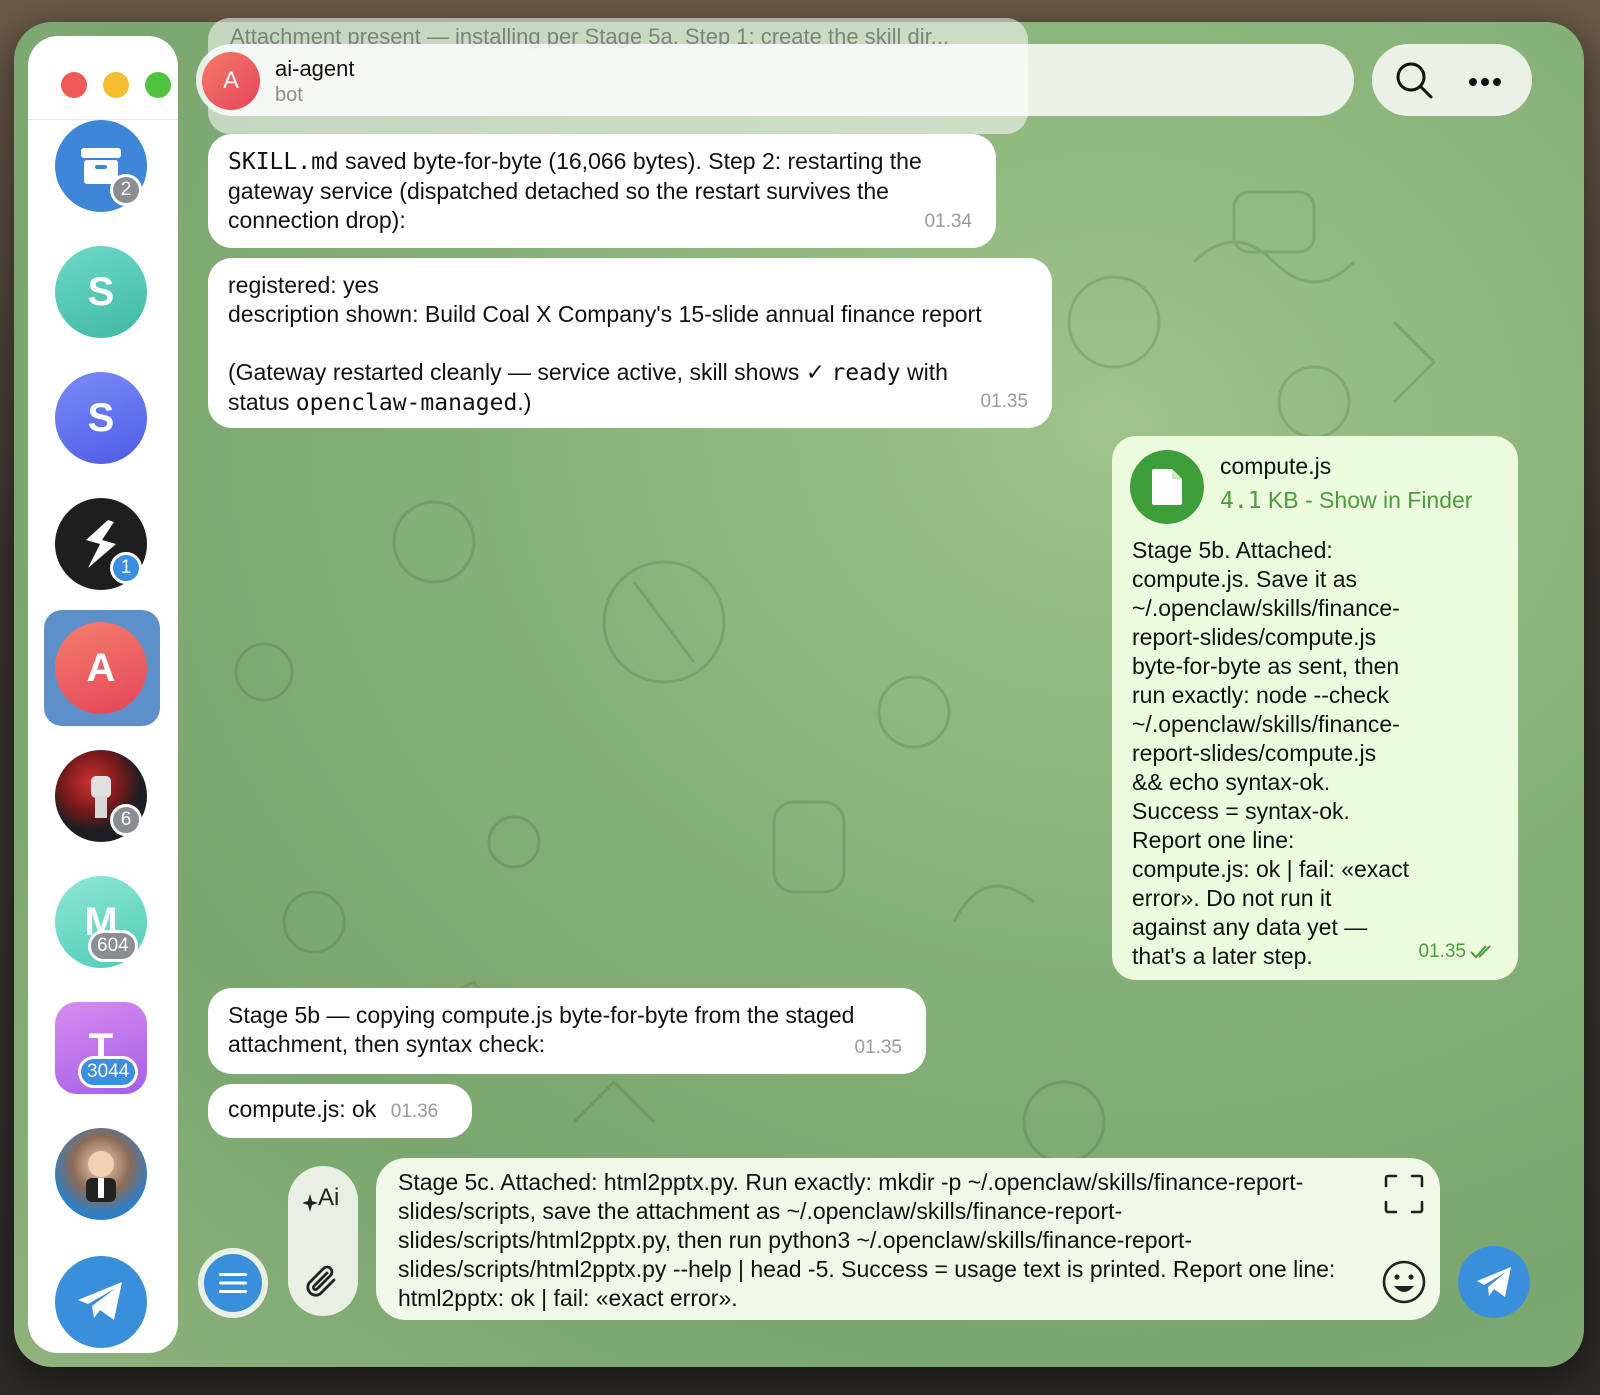 The image size is (1600, 1395). Describe the element at coordinates (775, 80) in the screenshot. I see `chat-header: A ai-agent bot` at that location.